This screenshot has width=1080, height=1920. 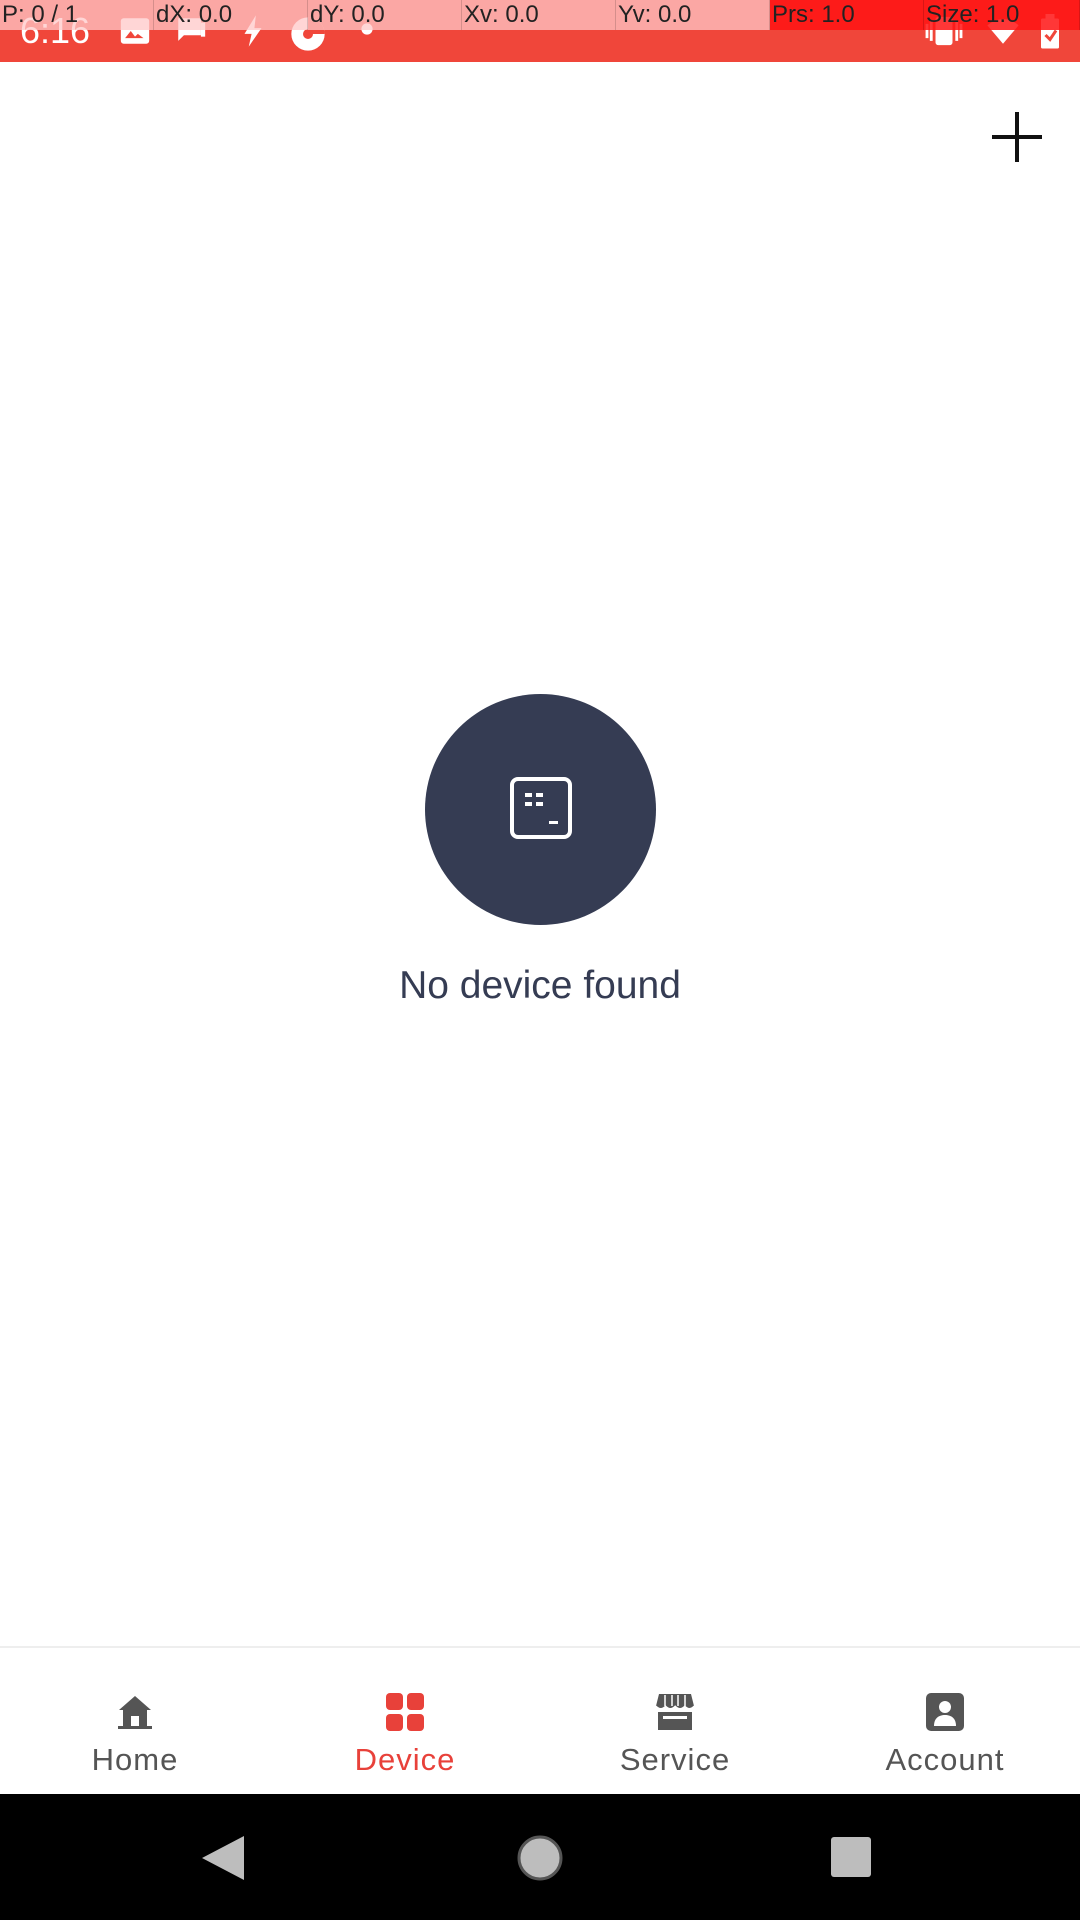 What do you see at coordinates (693, 15) in the screenshot?
I see `pointer-yv: Yv: 0.0` at bounding box center [693, 15].